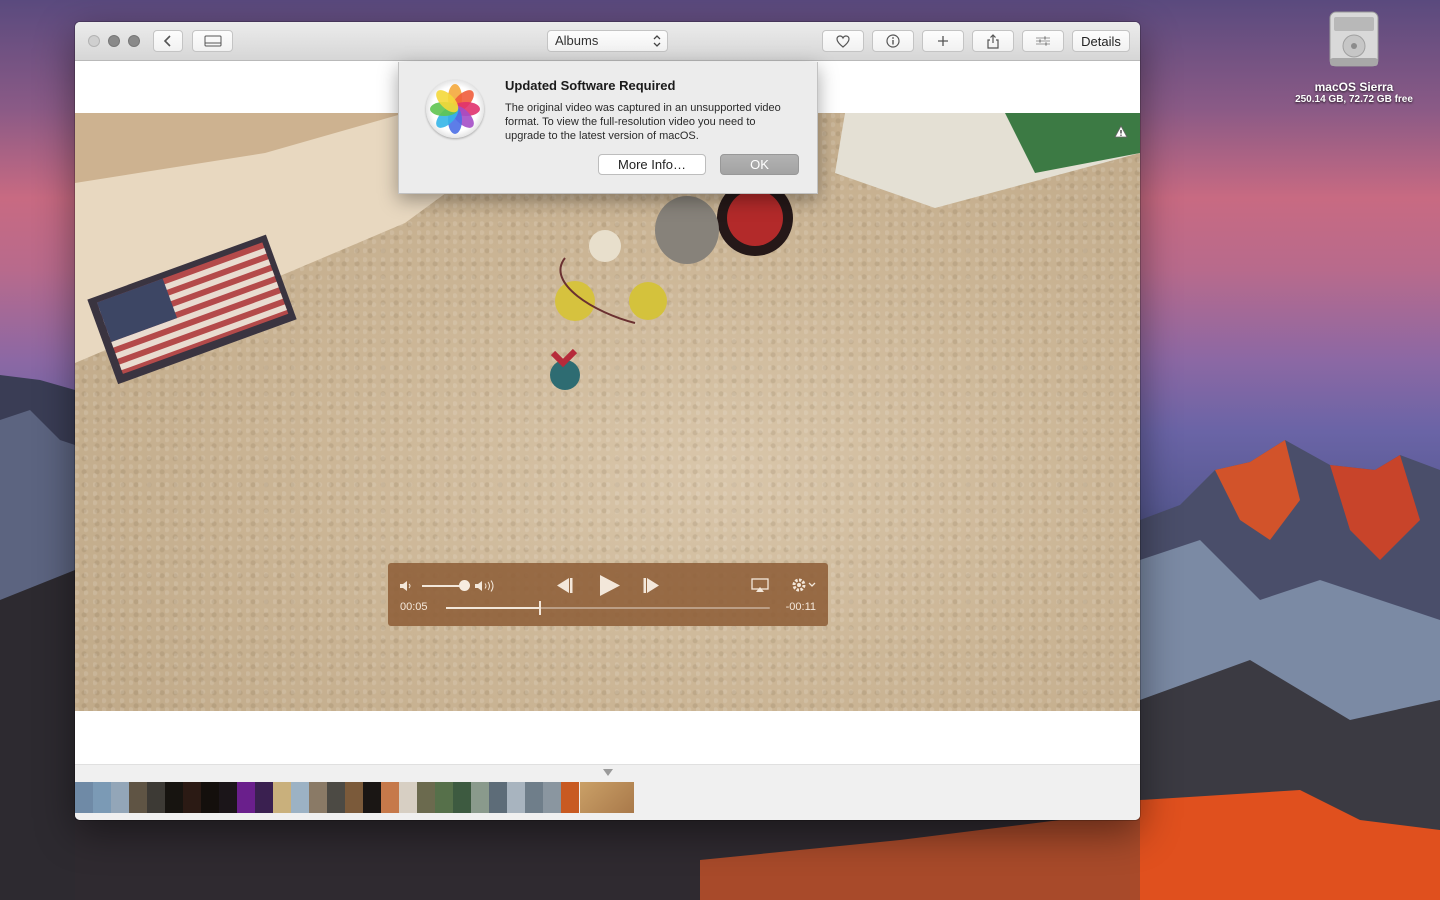  I want to click on play-icon, so click(610, 585).